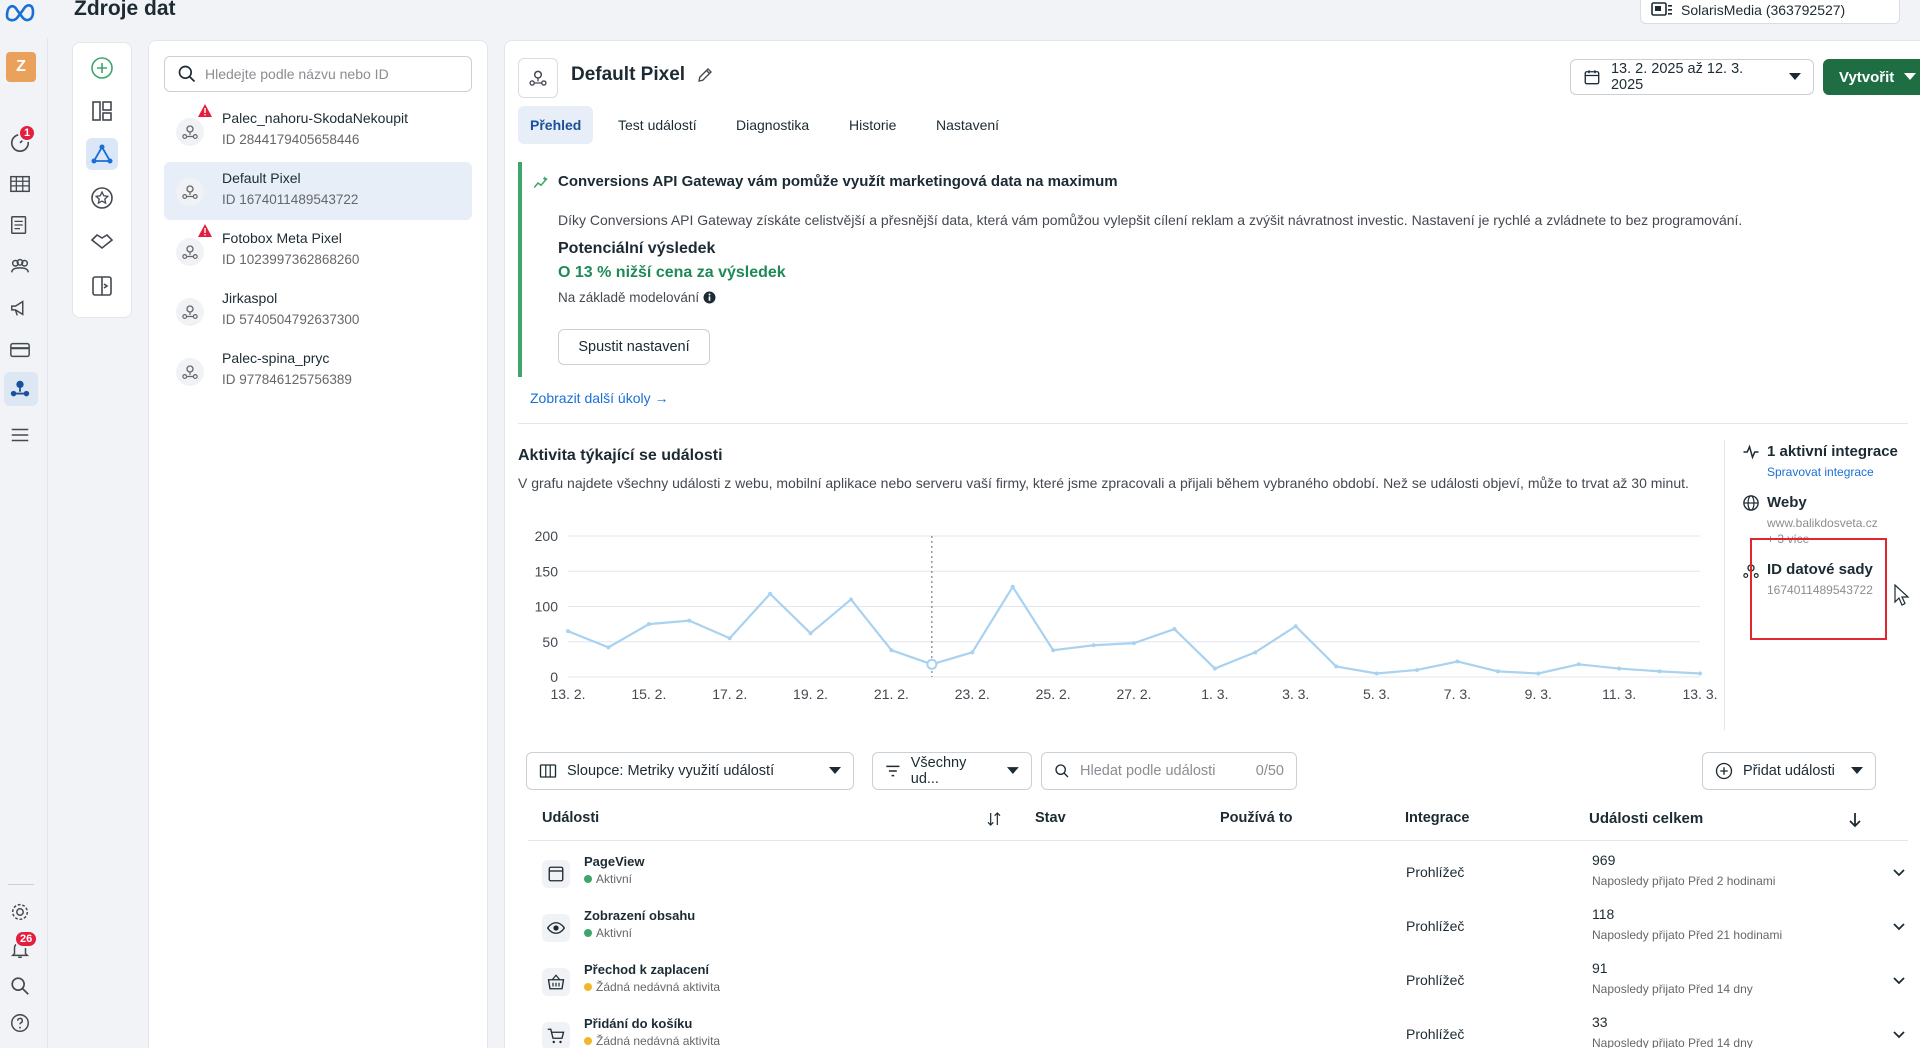 This screenshot has height=1048, width=1920. Describe the element at coordinates (1910, 76) in the screenshot. I see `caret-down-icon` at that location.